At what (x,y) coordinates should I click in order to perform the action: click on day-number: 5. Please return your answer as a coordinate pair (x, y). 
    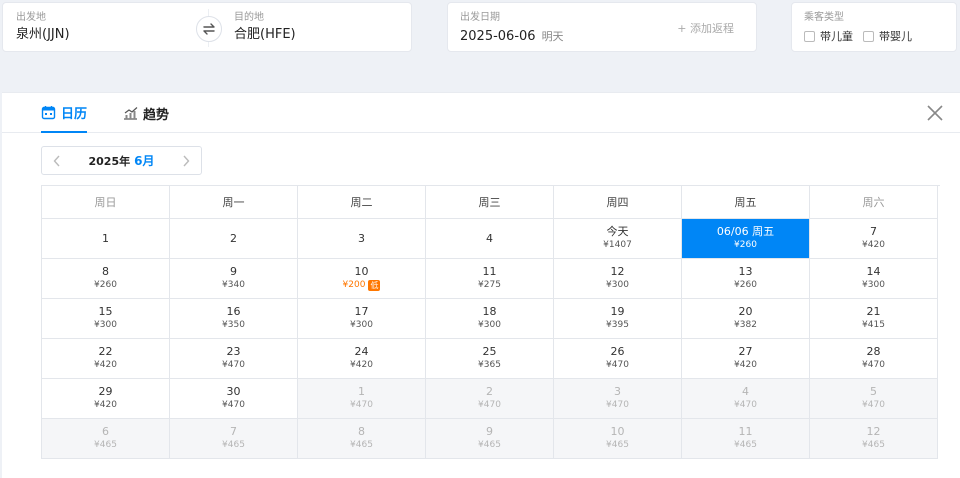
    Looking at the image, I should click on (873, 391).